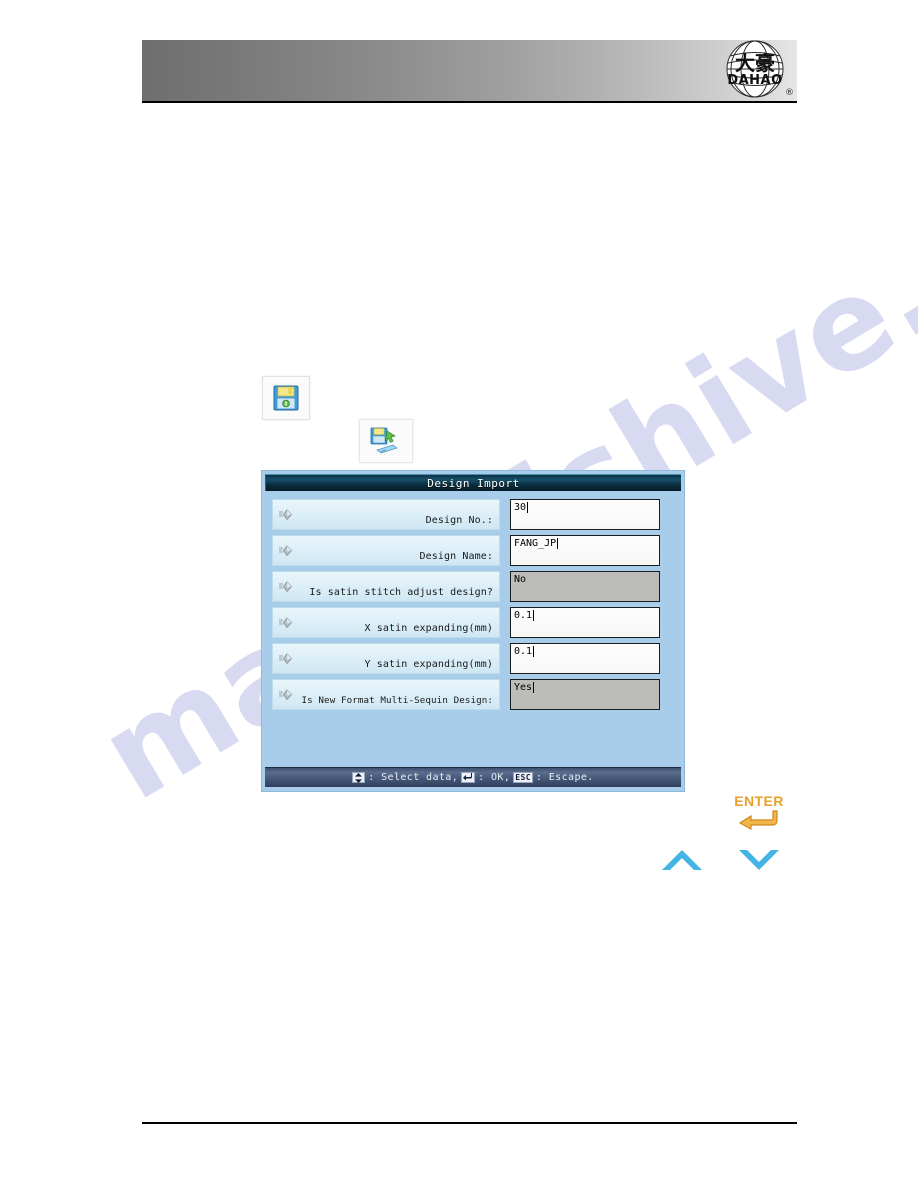 This screenshot has width=918, height=1188. I want to click on form-row-label-cell: Is New Format Multi-Sequin Design:, so click(386, 694).